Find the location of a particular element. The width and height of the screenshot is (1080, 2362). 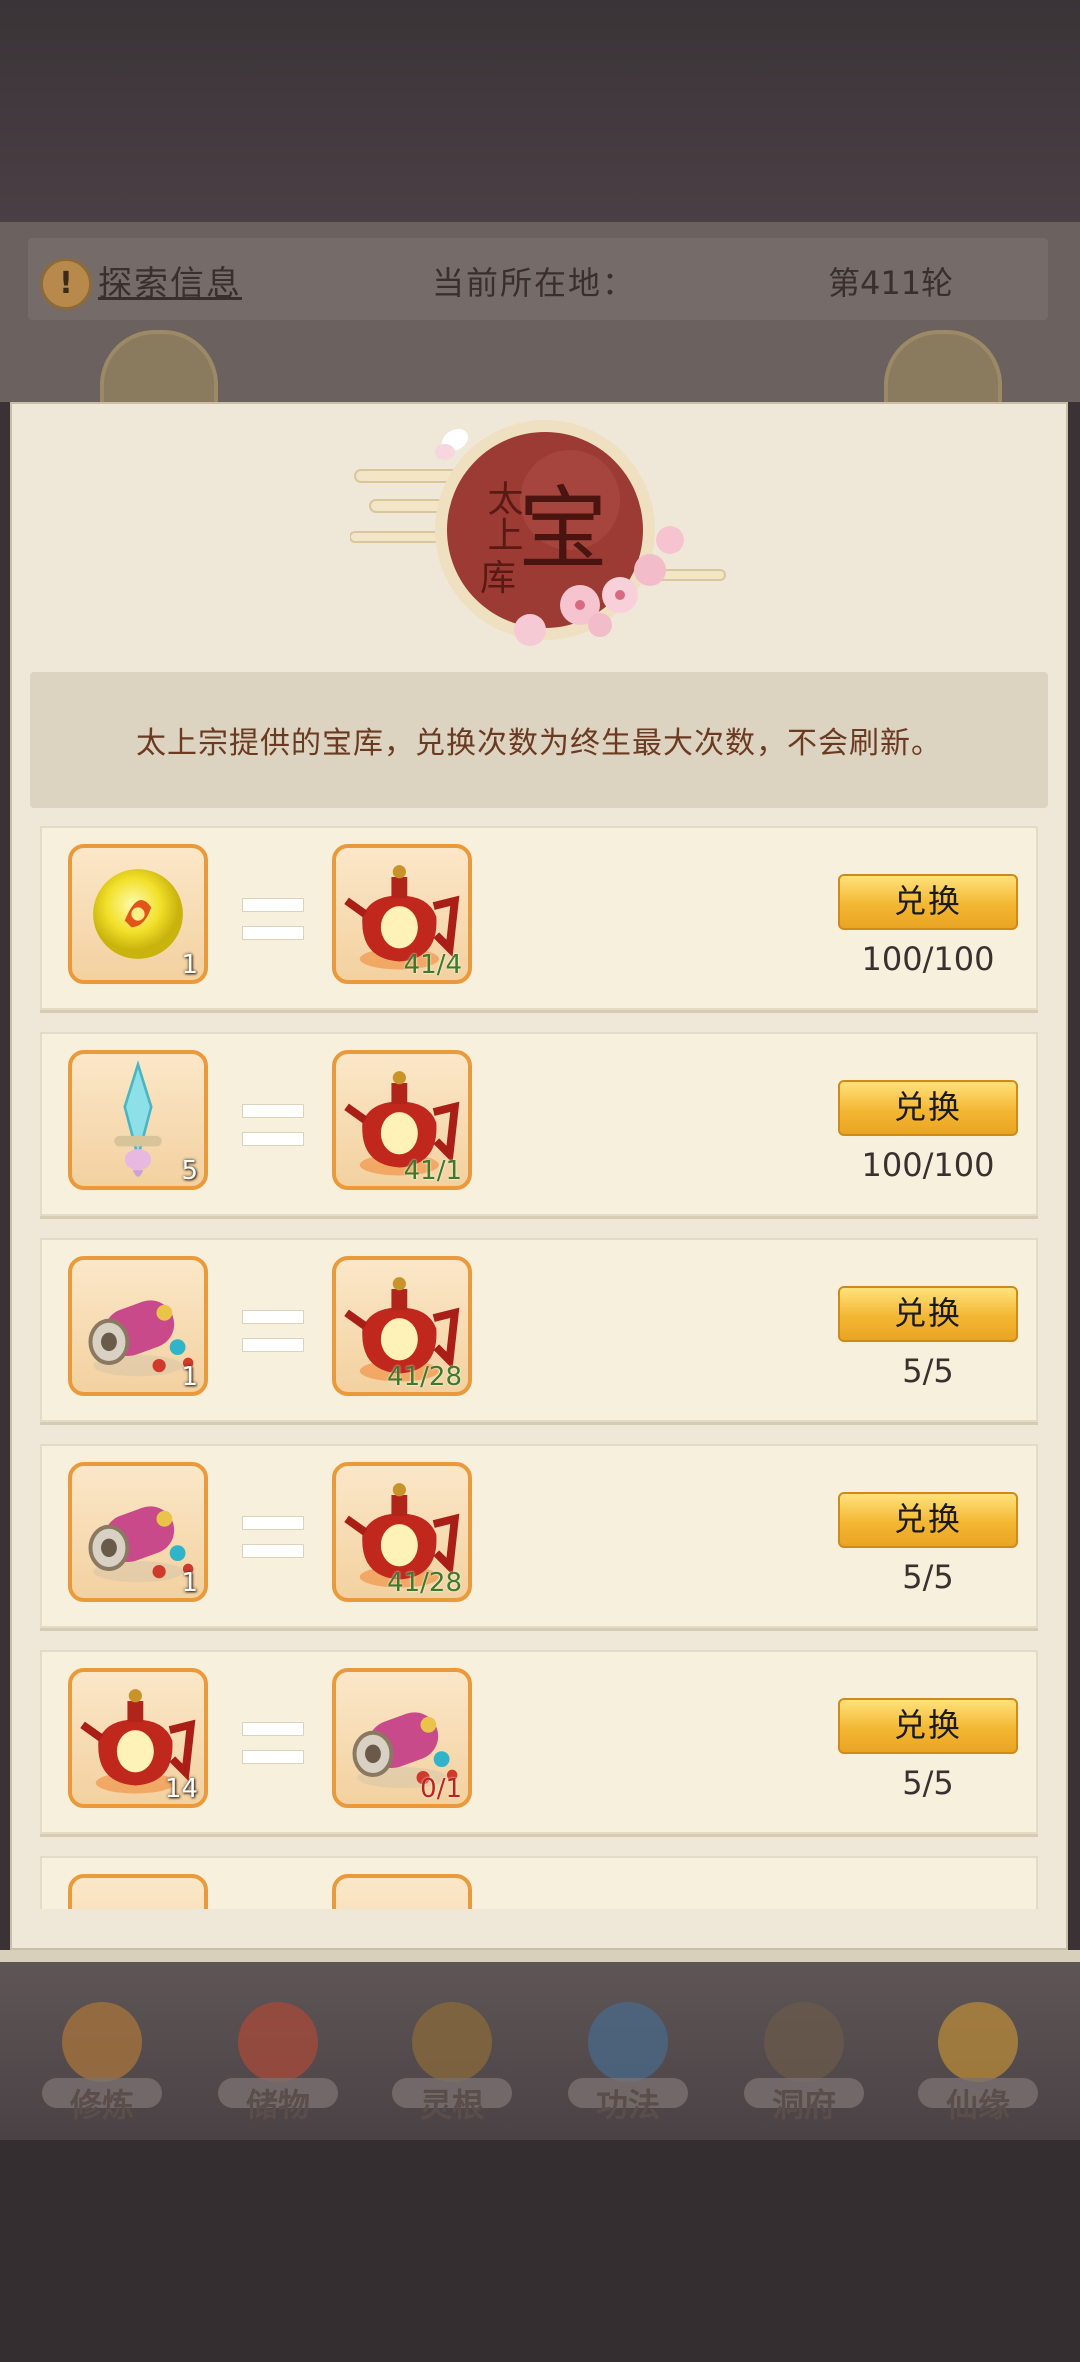

emblem-top-text: 太上 is located at coordinates (502, 516).